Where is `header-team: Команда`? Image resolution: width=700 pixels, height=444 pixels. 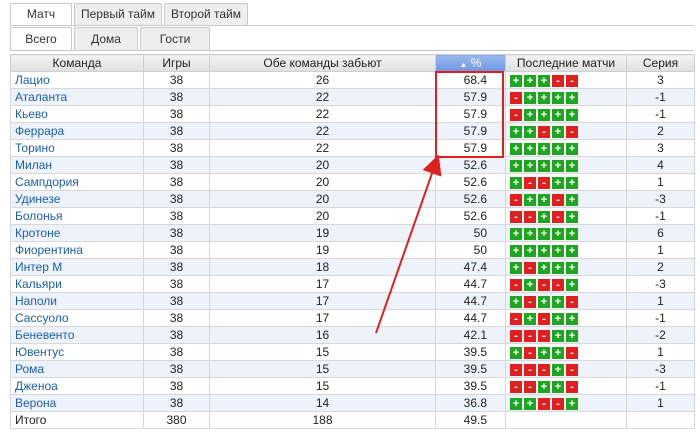
header-team: Команда is located at coordinates (77, 63).